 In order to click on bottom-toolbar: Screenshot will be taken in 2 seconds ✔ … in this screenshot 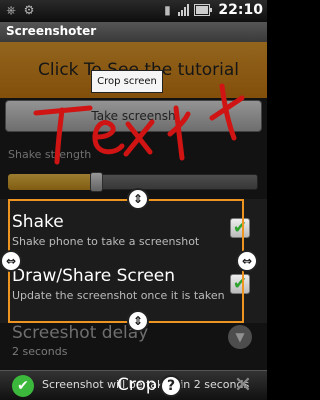, I will do `click(133, 385)`.